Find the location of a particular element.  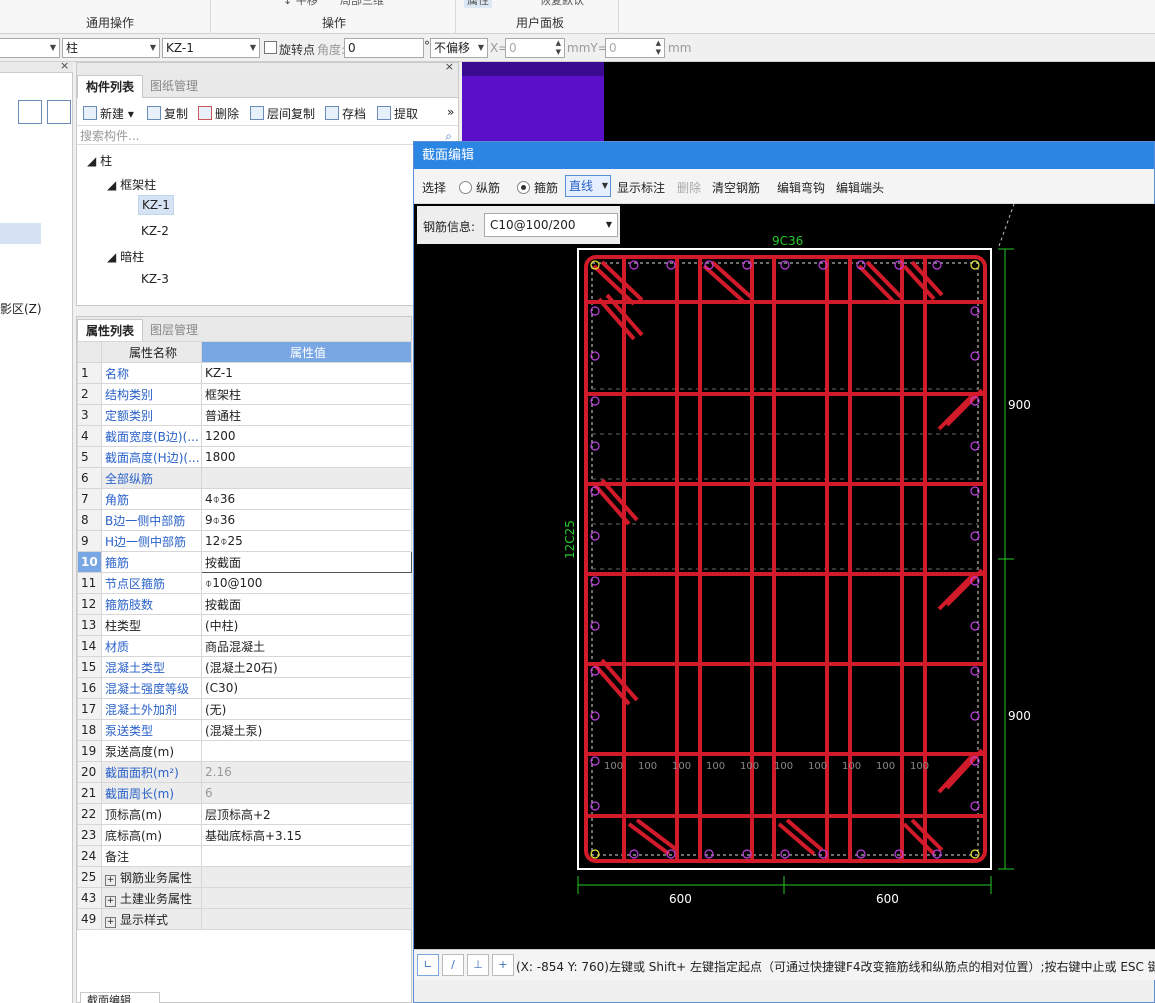

property-row: 8 B边一侧中部筋 9⌽36 is located at coordinates (244, 520).